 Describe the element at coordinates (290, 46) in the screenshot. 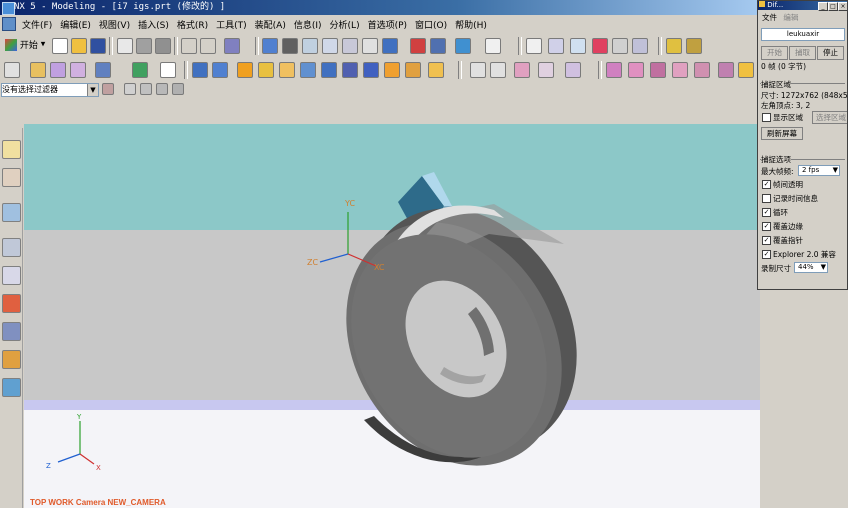

I see `zoom-window-icon` at that location.